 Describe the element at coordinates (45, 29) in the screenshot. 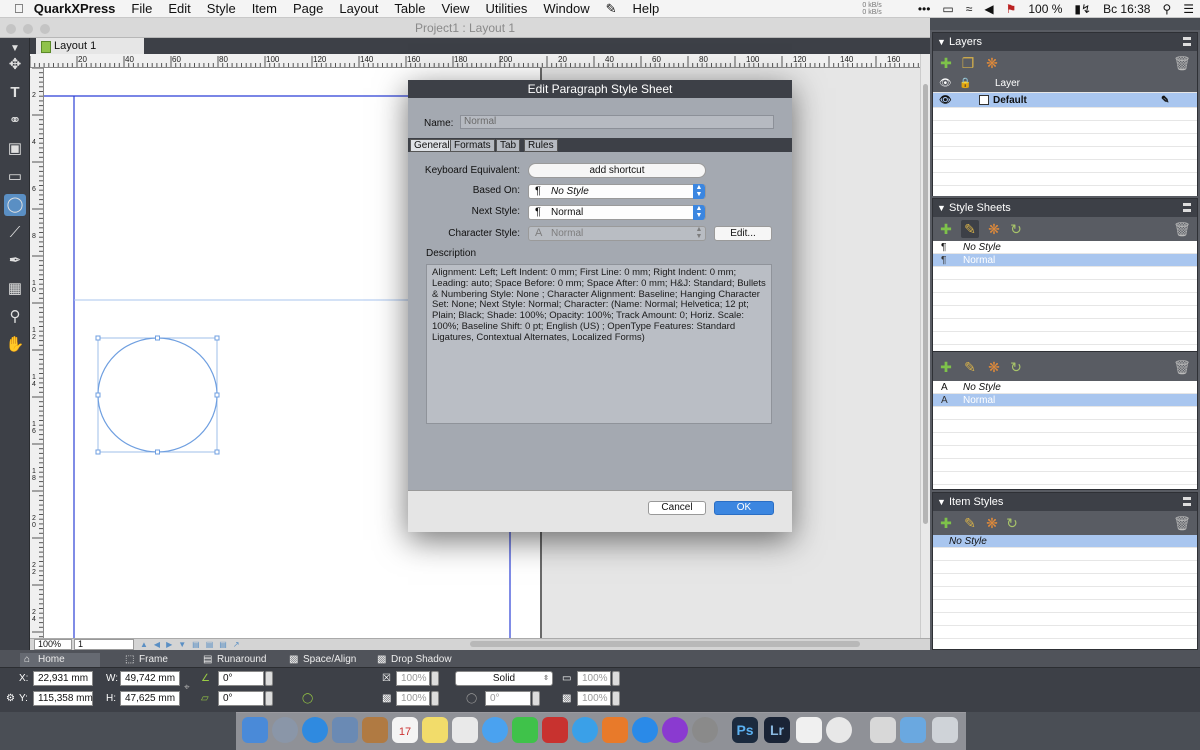

I see `zoom-button` at that location.